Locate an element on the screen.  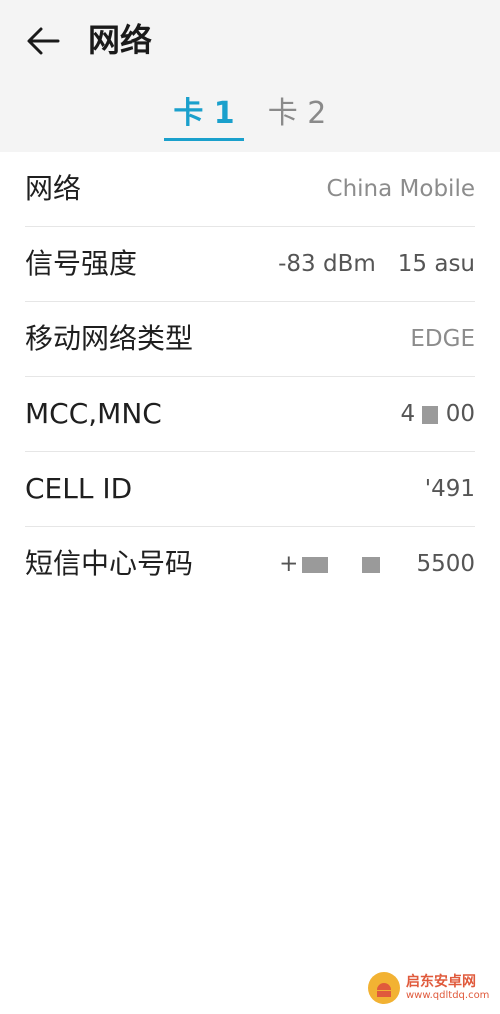
arrow-left-icon is located at coordinates (43, 41).